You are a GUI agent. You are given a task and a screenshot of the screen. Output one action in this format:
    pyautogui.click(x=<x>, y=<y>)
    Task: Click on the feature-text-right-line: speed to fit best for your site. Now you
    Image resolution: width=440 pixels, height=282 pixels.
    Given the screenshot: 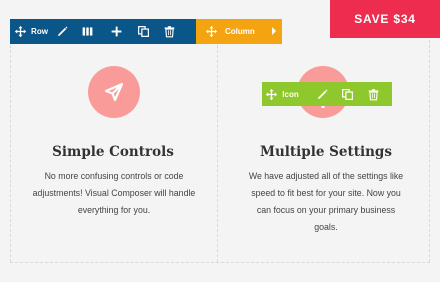 What is the action you would take?
    pyautogui.click(x=326, y=193)
    